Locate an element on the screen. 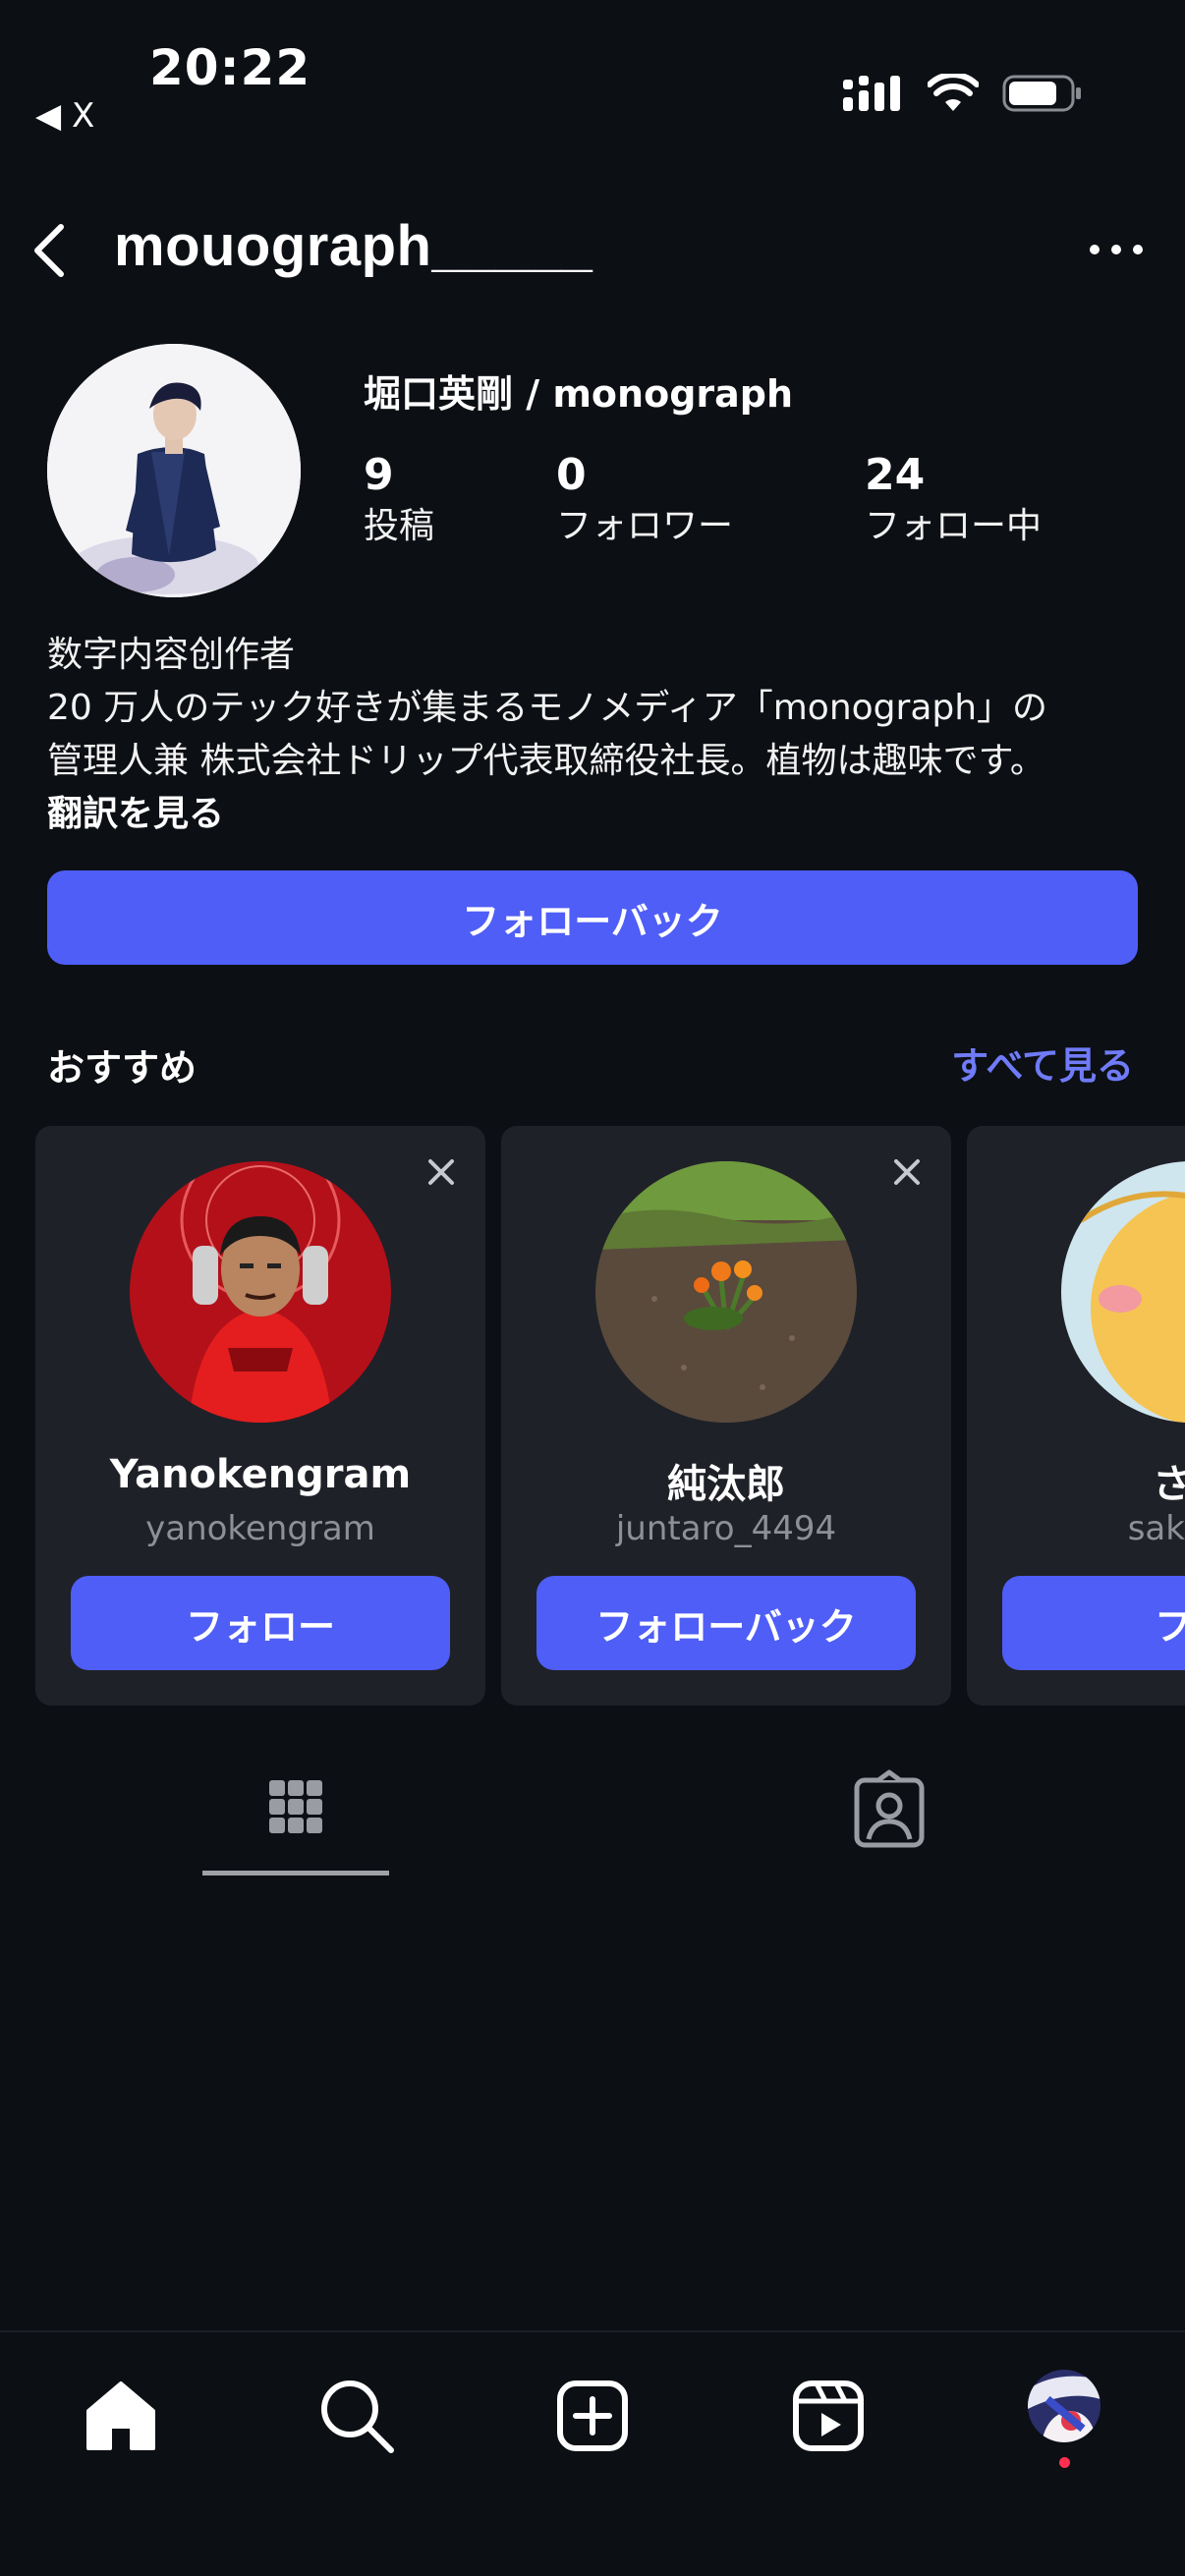 This screenshot has width=1185, height=2576. search-icon is located at coordinates (356, 2416).